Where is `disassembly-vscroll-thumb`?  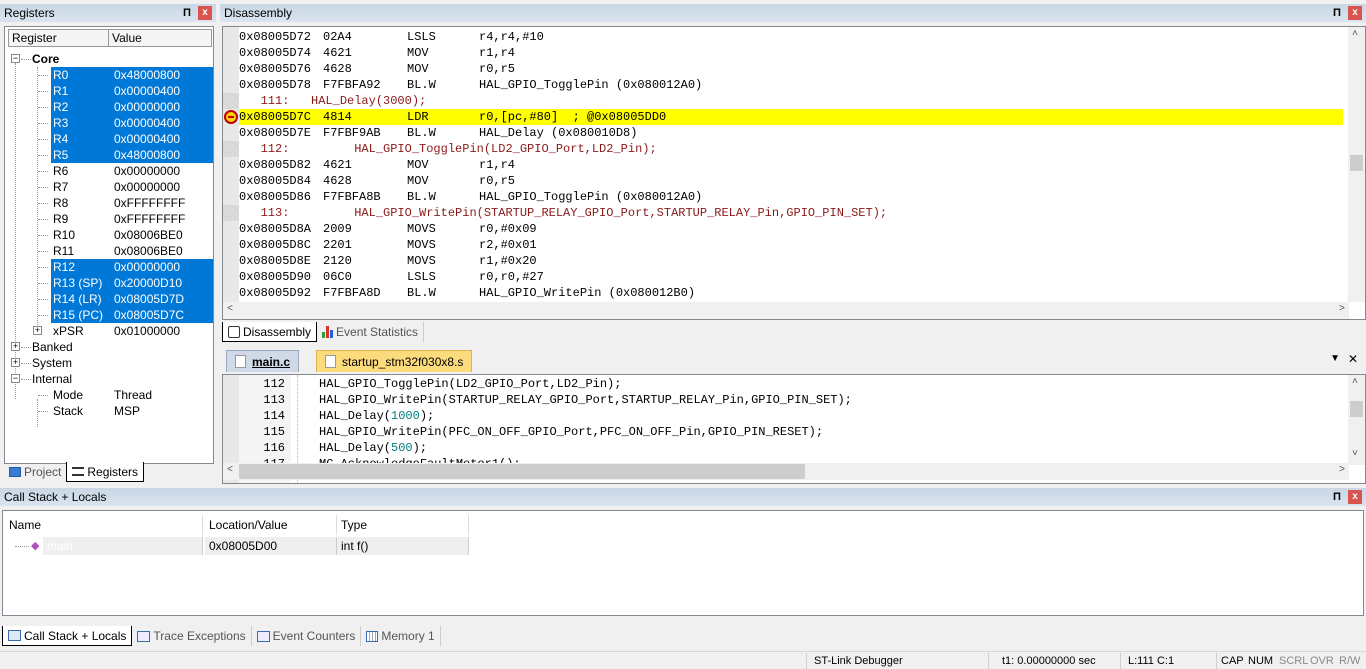 disassembly-vscroll-thumb is located at coordinates (1356, 163).